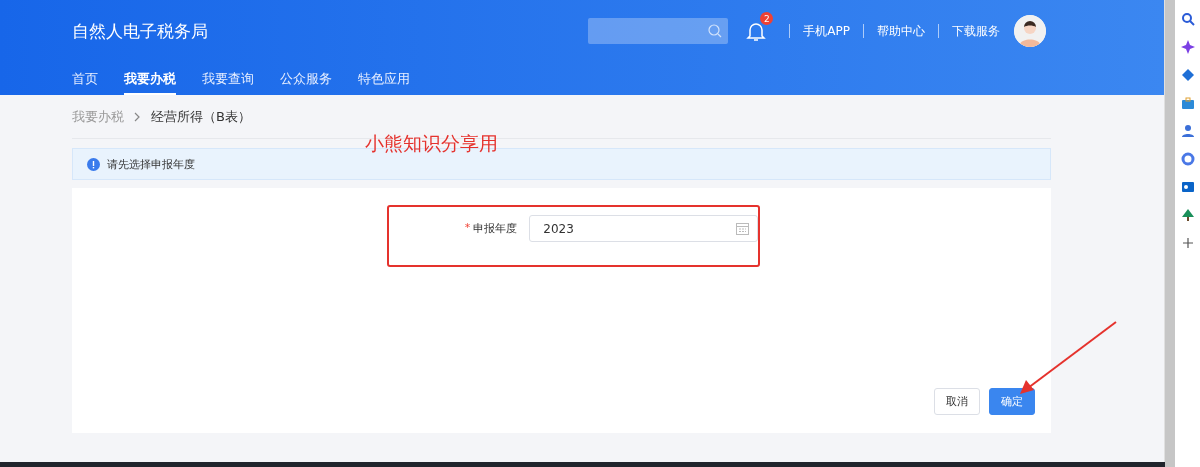  What do you see at coordinates (658, 31) in the screenshot?
I see `search-field` at bounding box center [658, 31].